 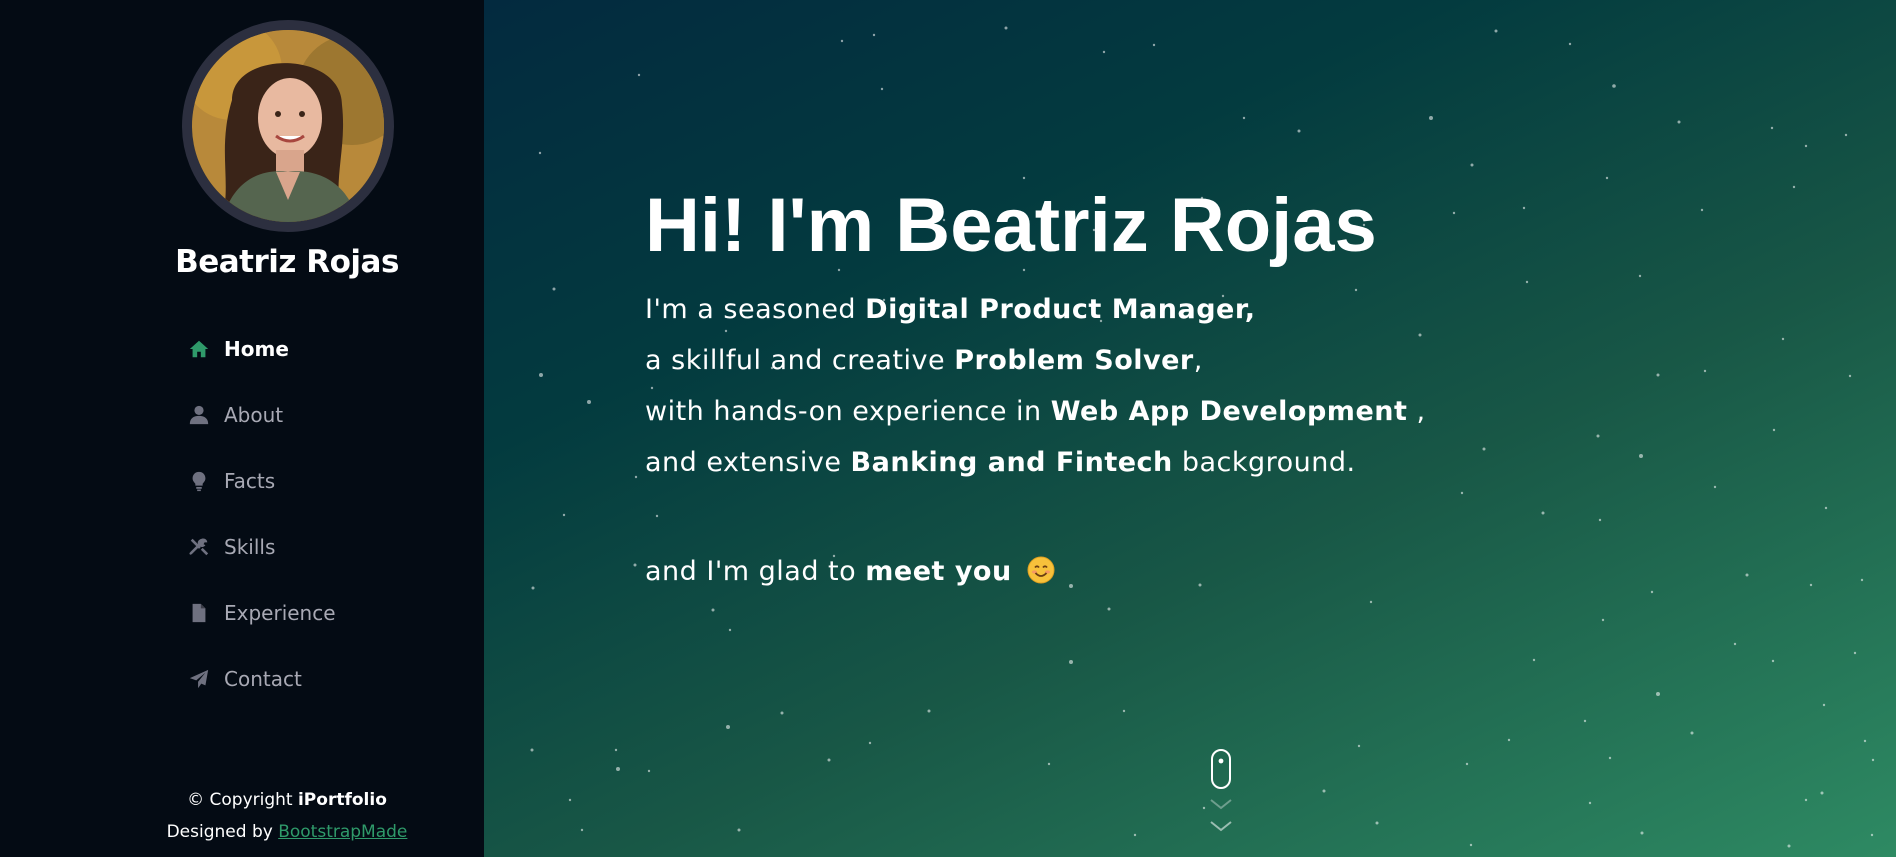 I want to click on send-icon, so click(x=202, y=679).